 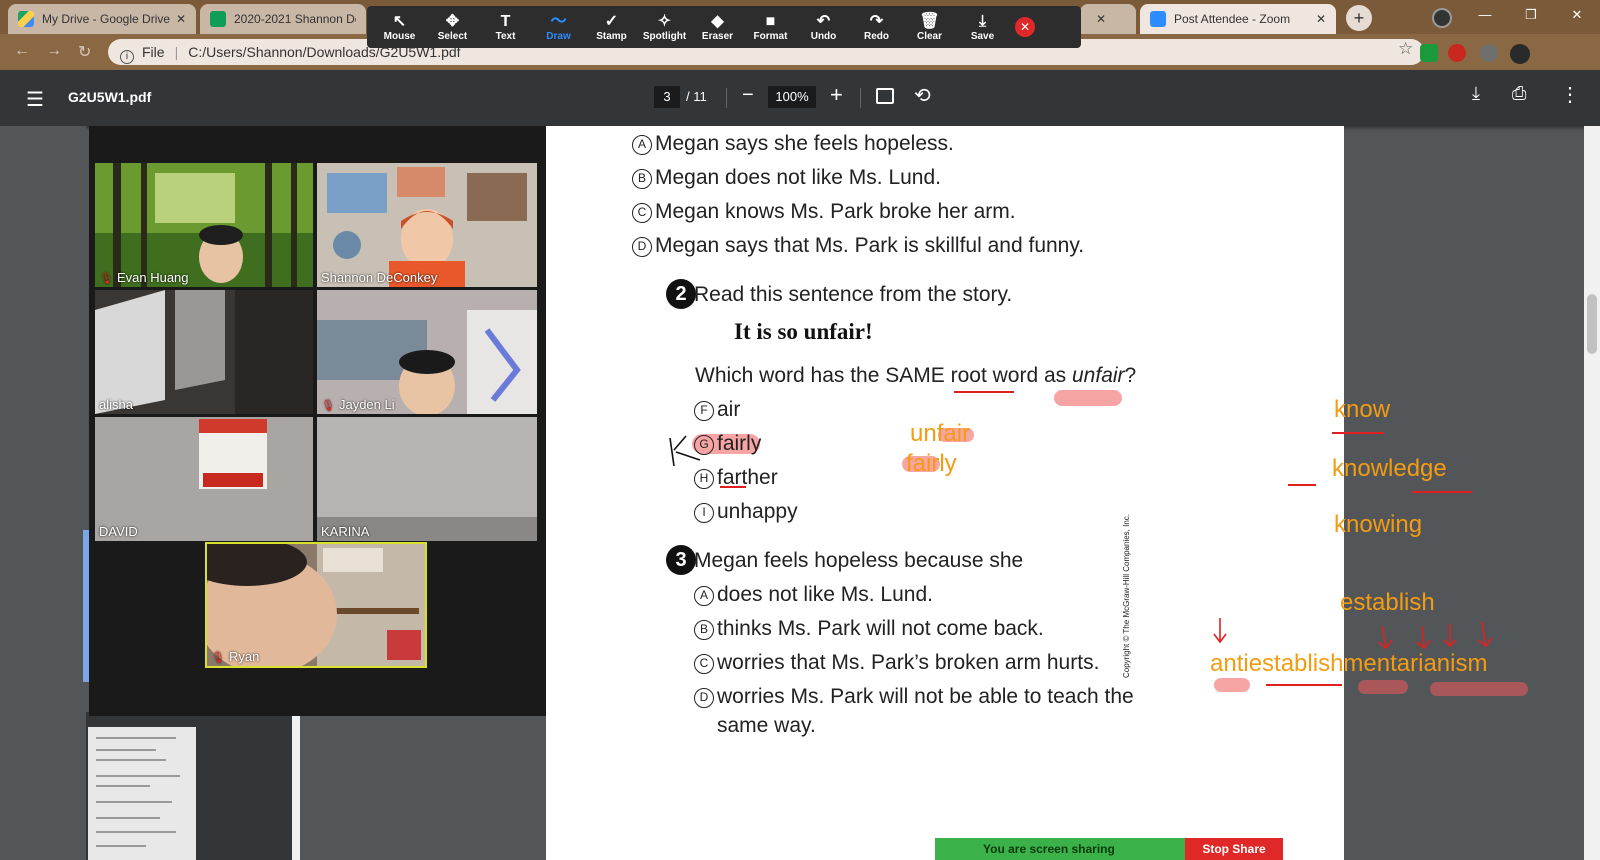 What do you see at coordinates (876, 27) in the screenshot?
I see `zoom-tool-redo: ↷ Redo` at bounding box center [876, 27].